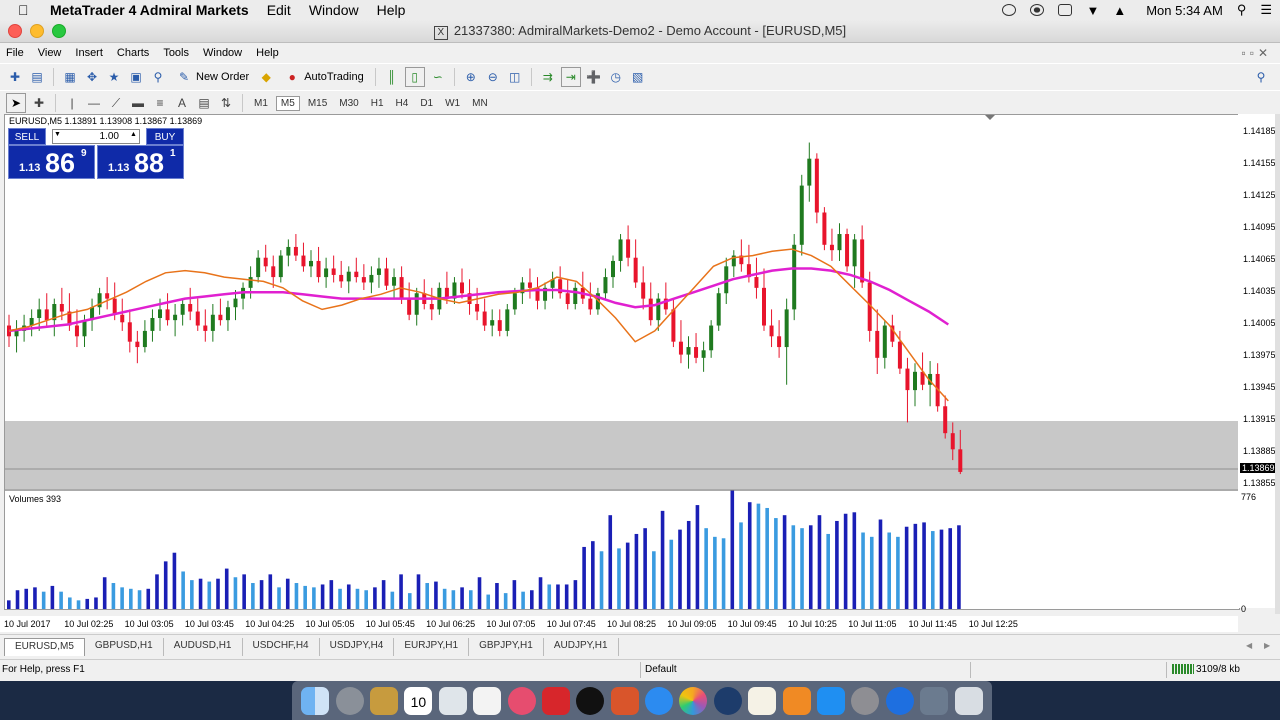 This screenshot has height=720, width=1280. Describe the element at coordinates (116, 103) in the screenshot. I see `trendline-icon: ⟋` at that location.